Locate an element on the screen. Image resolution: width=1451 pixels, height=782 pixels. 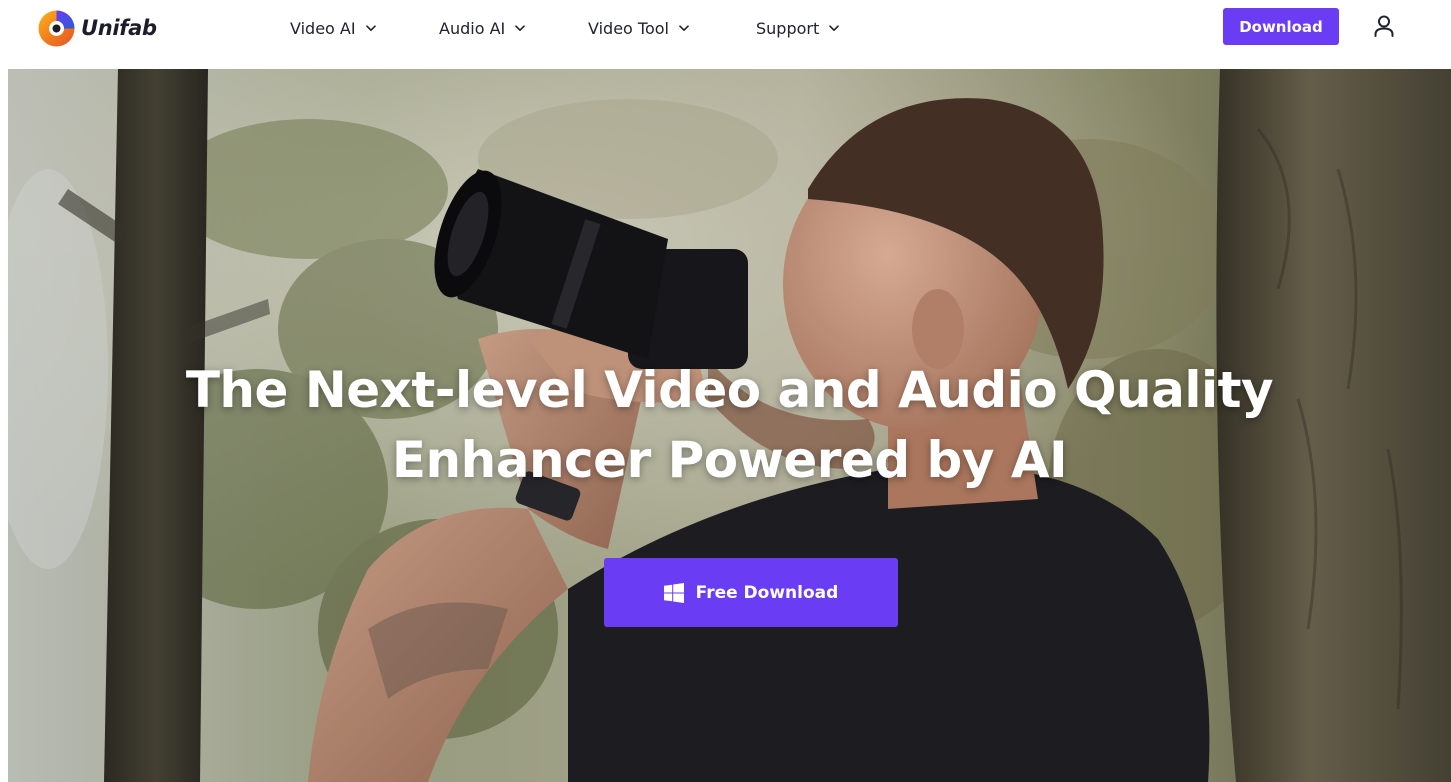
user-icon is located at coordinates (1384, 26).